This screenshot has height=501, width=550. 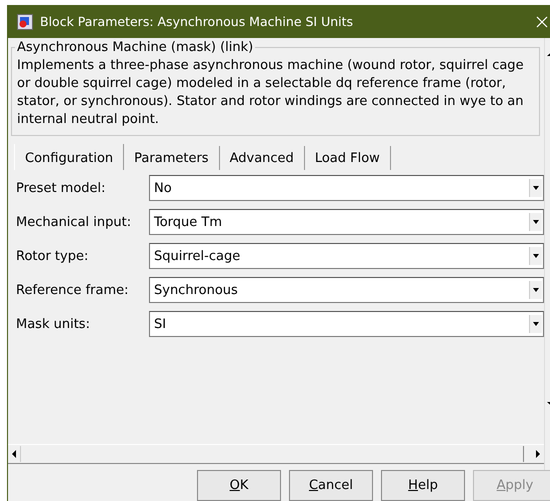 I want to click on close-icon, so click(x=542, y=22).